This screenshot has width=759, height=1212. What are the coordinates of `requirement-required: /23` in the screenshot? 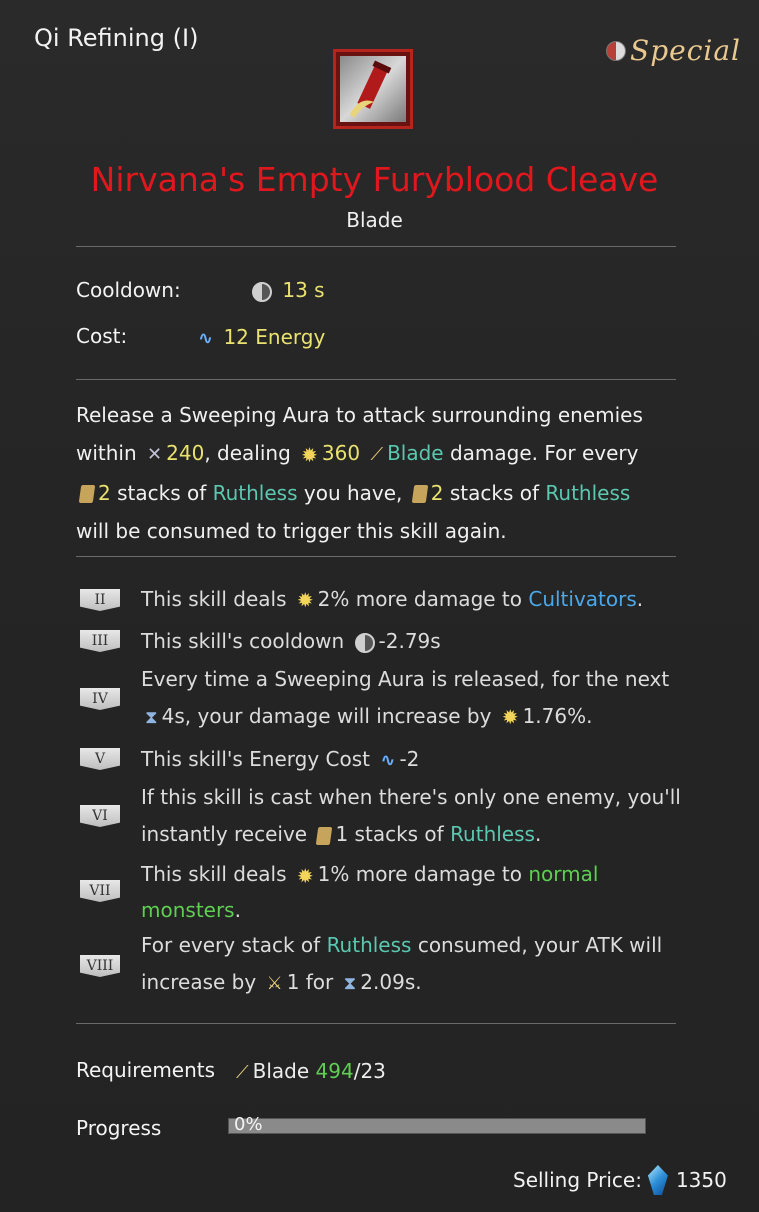 It's located at (369, 1071).